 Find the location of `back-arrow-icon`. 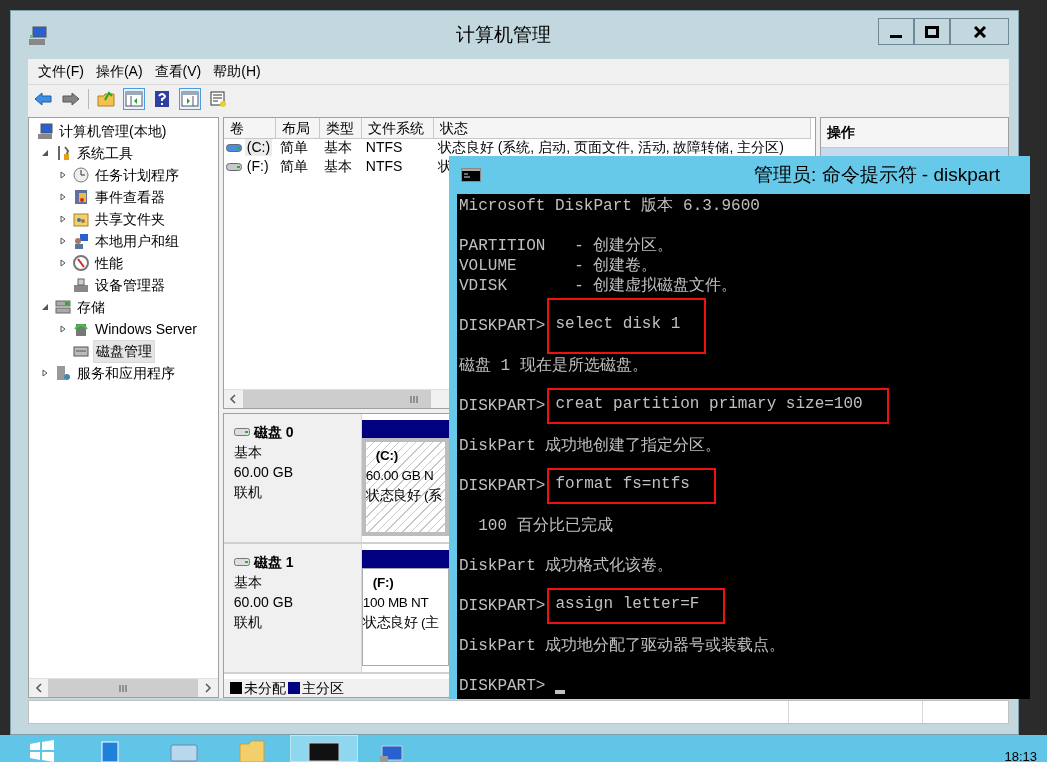

back-arrow-icon is located at coordinates (43, 99).